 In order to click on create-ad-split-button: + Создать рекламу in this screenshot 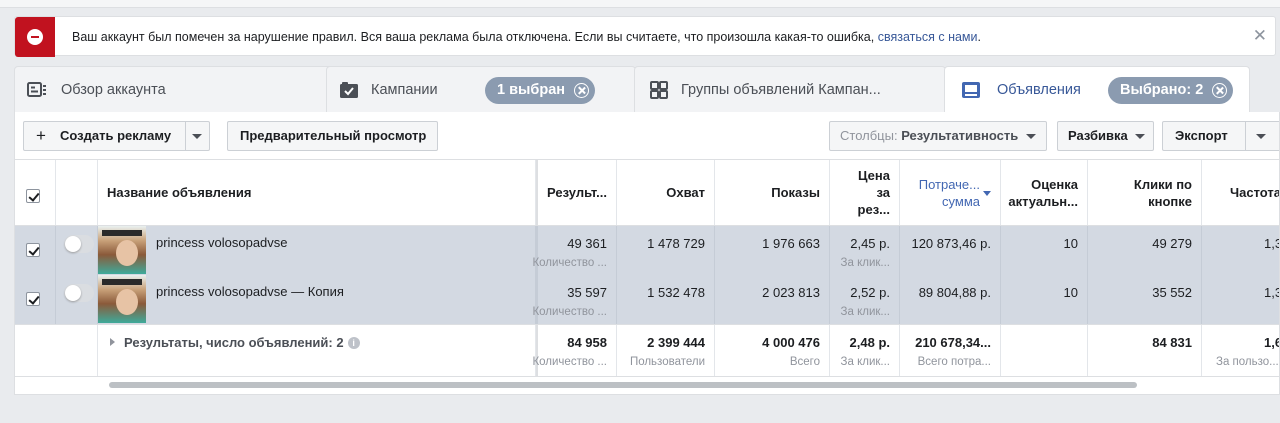, I will do `click(116, 136)`.